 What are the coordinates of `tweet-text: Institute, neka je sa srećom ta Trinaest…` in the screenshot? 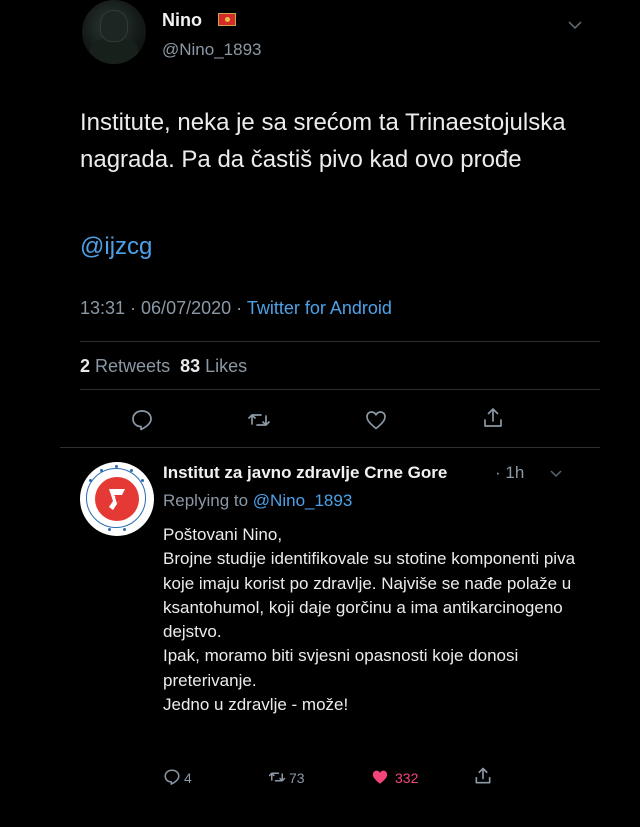 It's located at (323, 141).